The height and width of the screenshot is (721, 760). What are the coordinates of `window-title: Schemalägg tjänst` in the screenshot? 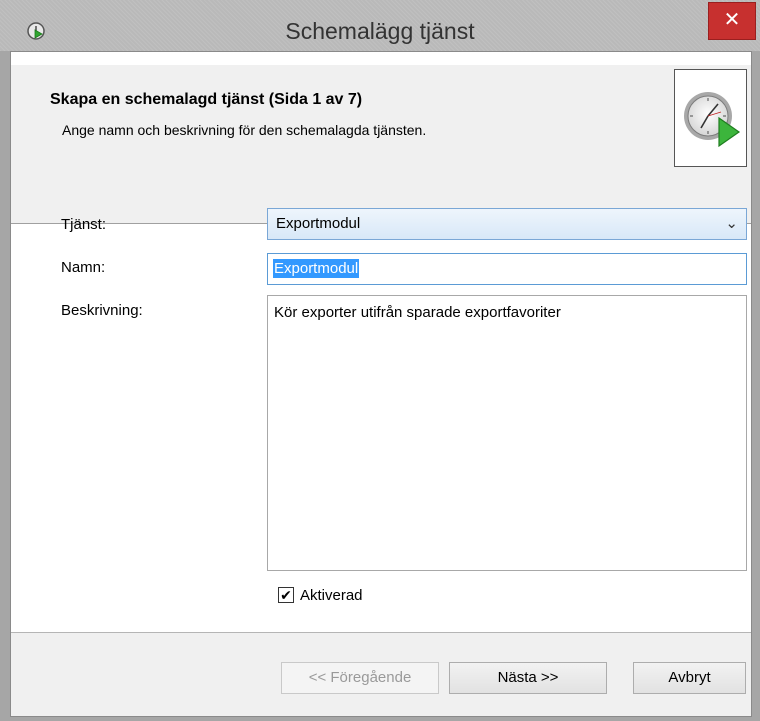 It's located at (380, 31).